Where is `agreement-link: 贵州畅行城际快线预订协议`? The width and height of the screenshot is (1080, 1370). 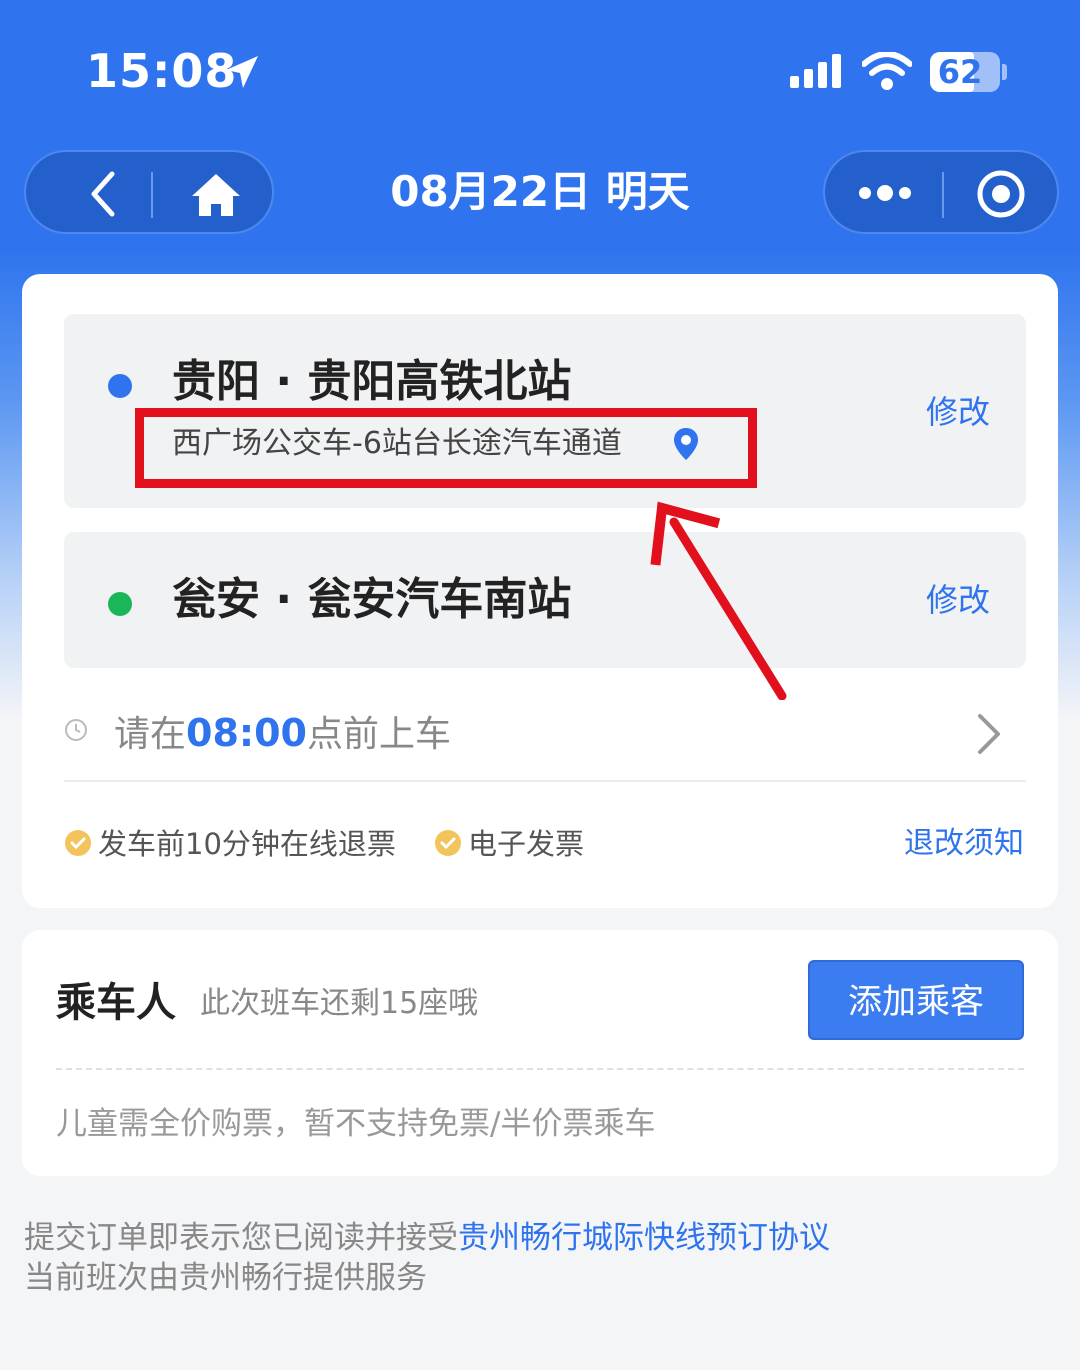
agreement-link: 贵州畅行城际快线预订协议 is located at coordinates (644, 1238).